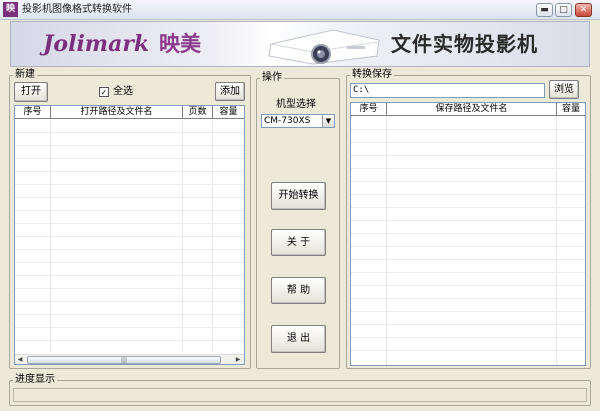  I want to click on open-button: 打开, so click(31, 92).